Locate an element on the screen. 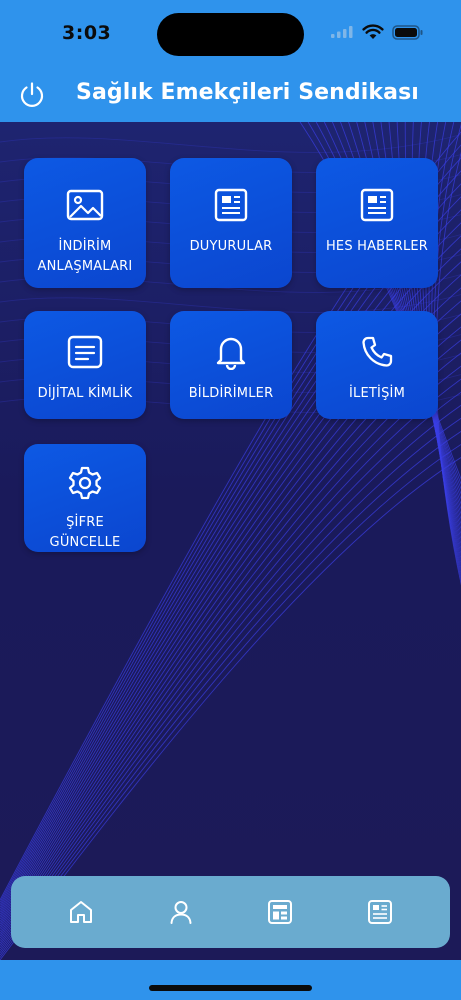 This screenshot has width=461, height=1000. tile-duyurular: DUYURULAR is located at coordinates (231, 223).